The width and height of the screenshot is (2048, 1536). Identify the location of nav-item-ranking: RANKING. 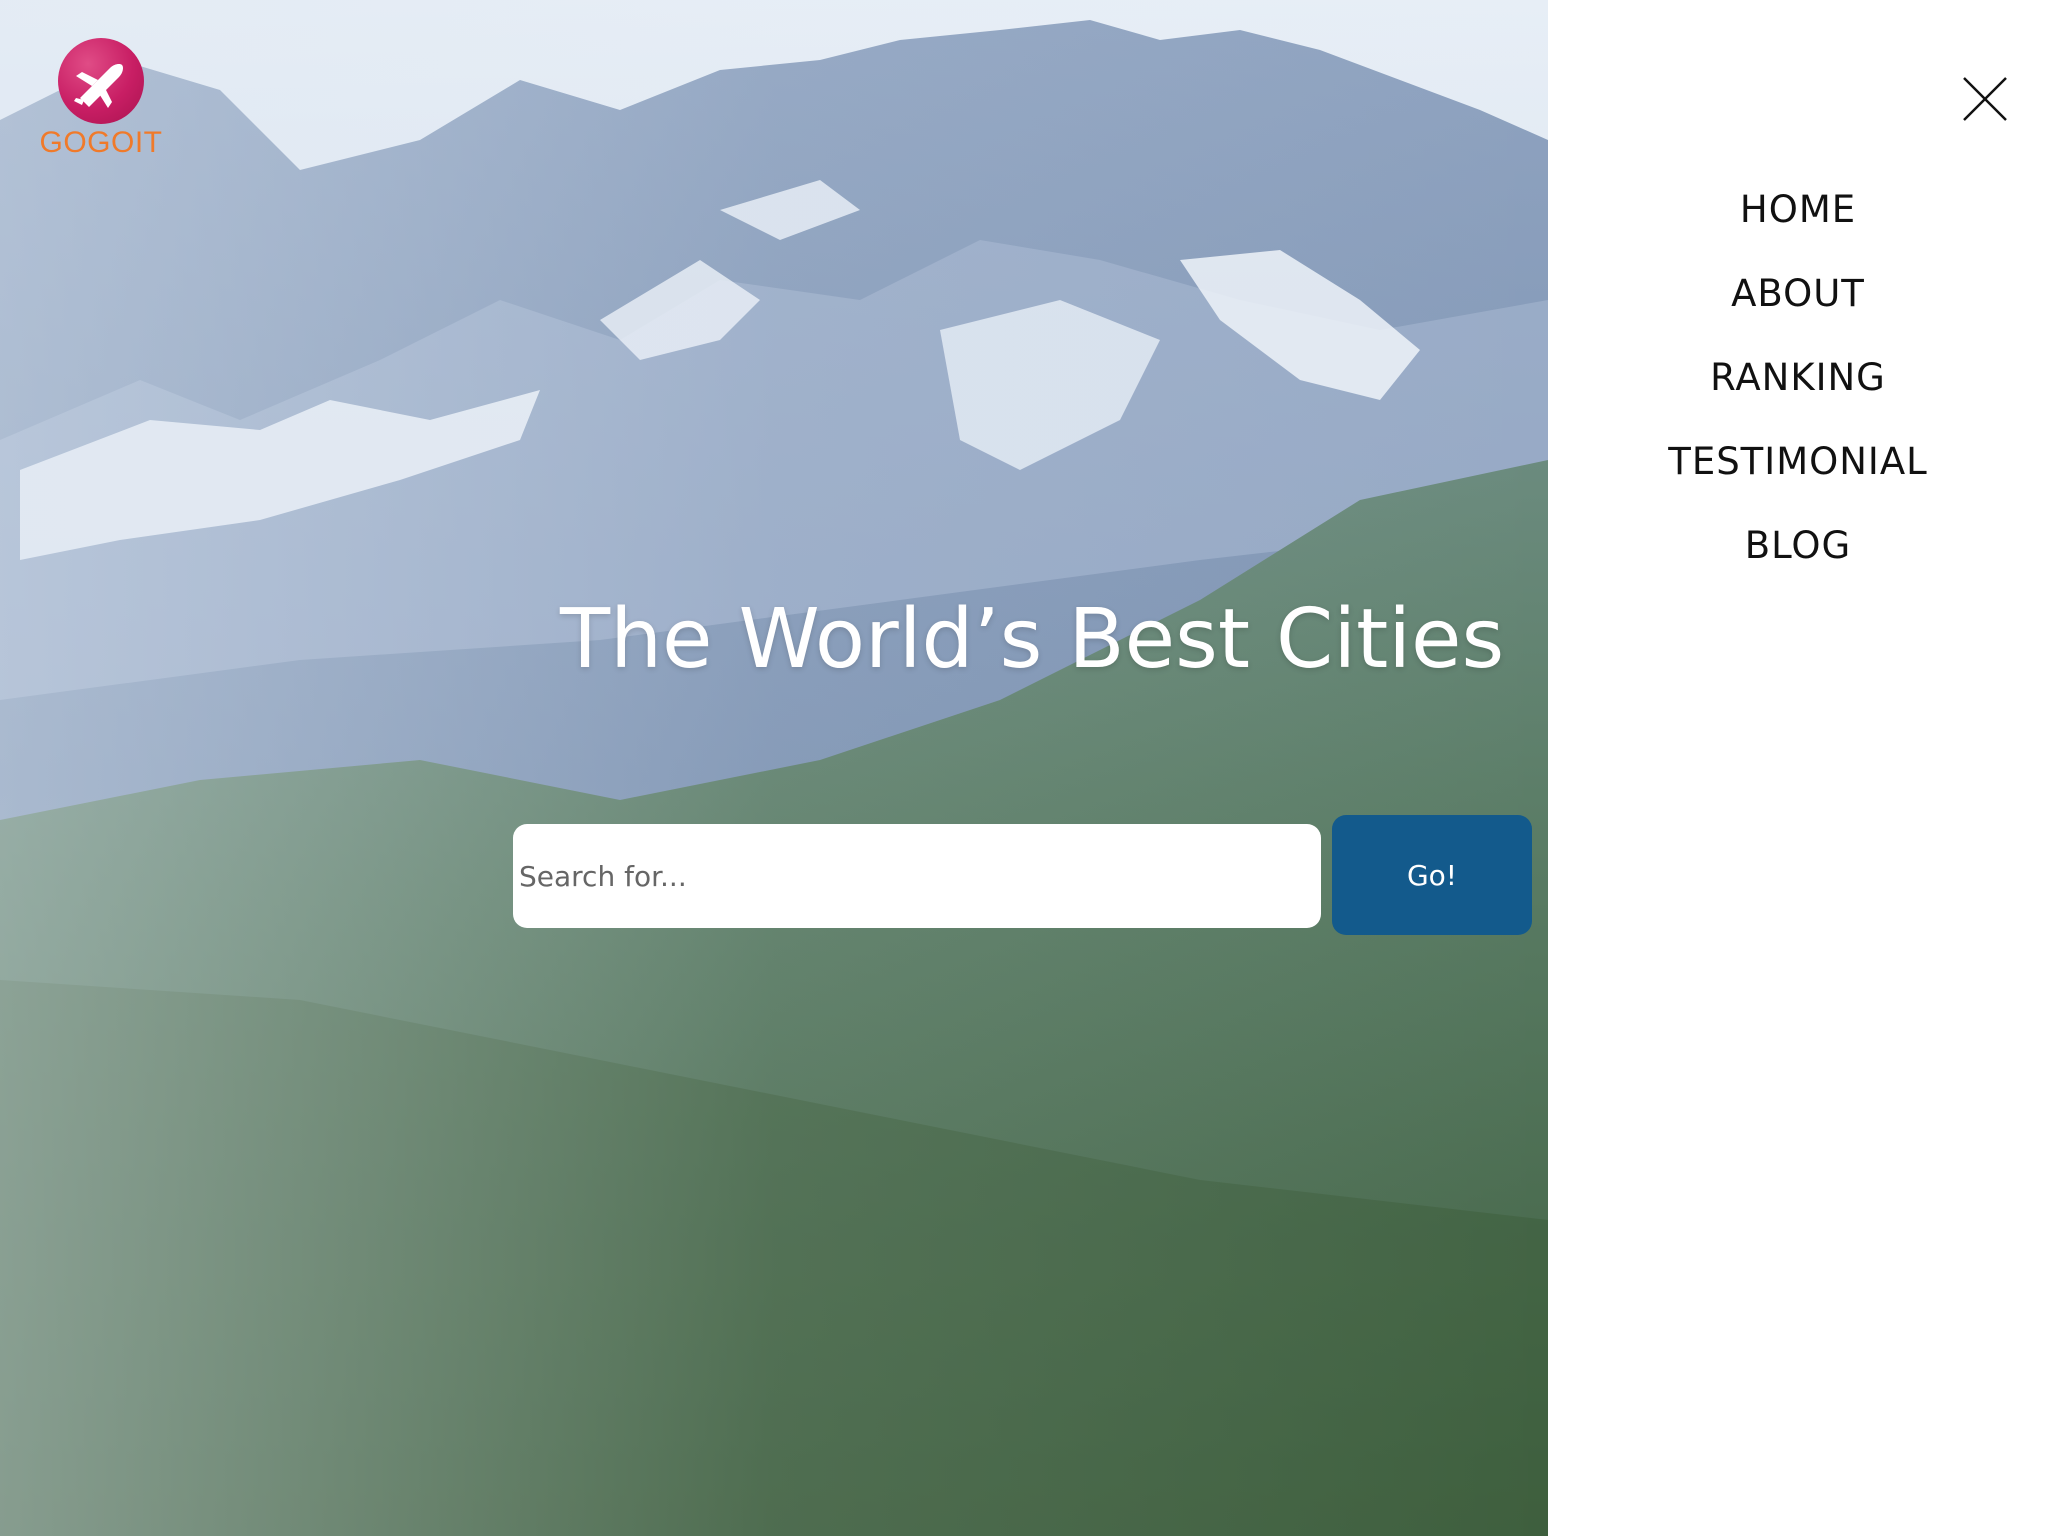
(1798, 378).